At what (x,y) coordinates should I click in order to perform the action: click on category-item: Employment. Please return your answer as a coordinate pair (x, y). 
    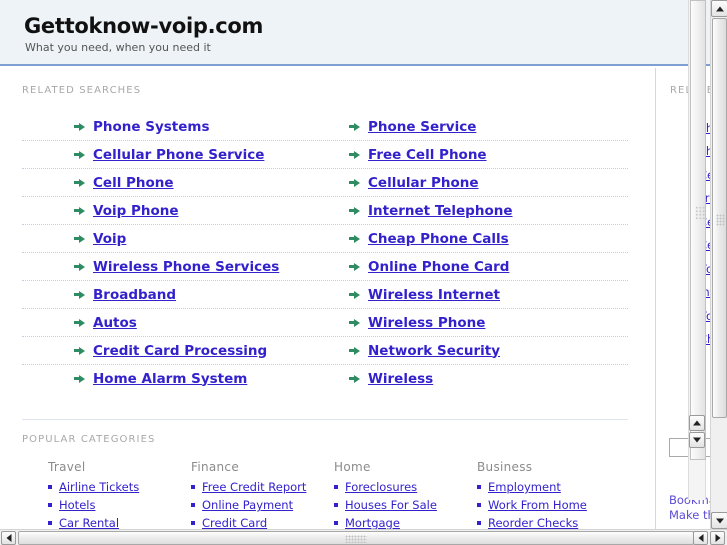
    Looking at the image, I should click on (548, 487).